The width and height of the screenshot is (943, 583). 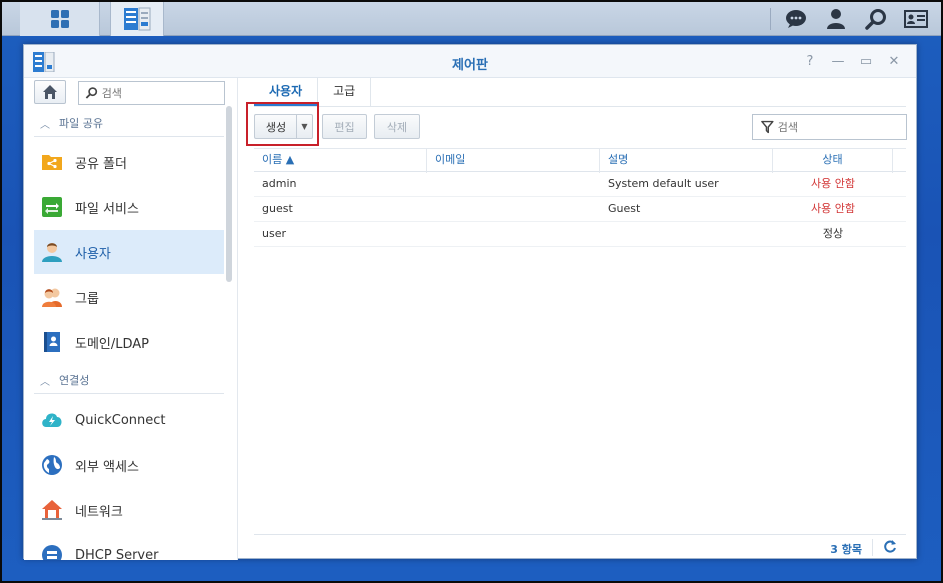 I want to click on home-button, so click(x=50, y=92).